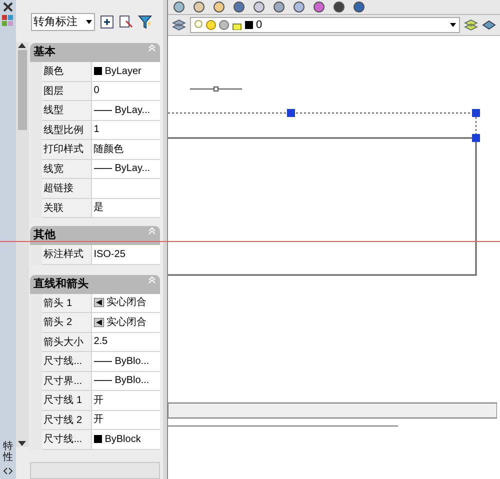  Describe the element at coordinates (126, 254) in the screenshot. I see `property-value: ISO-25` at that location.